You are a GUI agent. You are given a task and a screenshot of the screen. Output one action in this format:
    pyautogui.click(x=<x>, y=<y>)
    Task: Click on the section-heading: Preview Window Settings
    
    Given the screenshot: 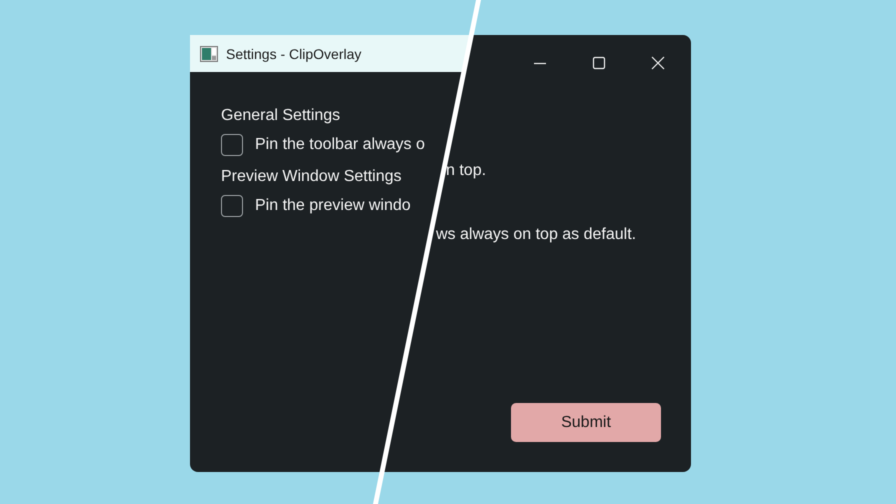 What is the action you would take?
    pyautogui.click(x=311, y=177)
    